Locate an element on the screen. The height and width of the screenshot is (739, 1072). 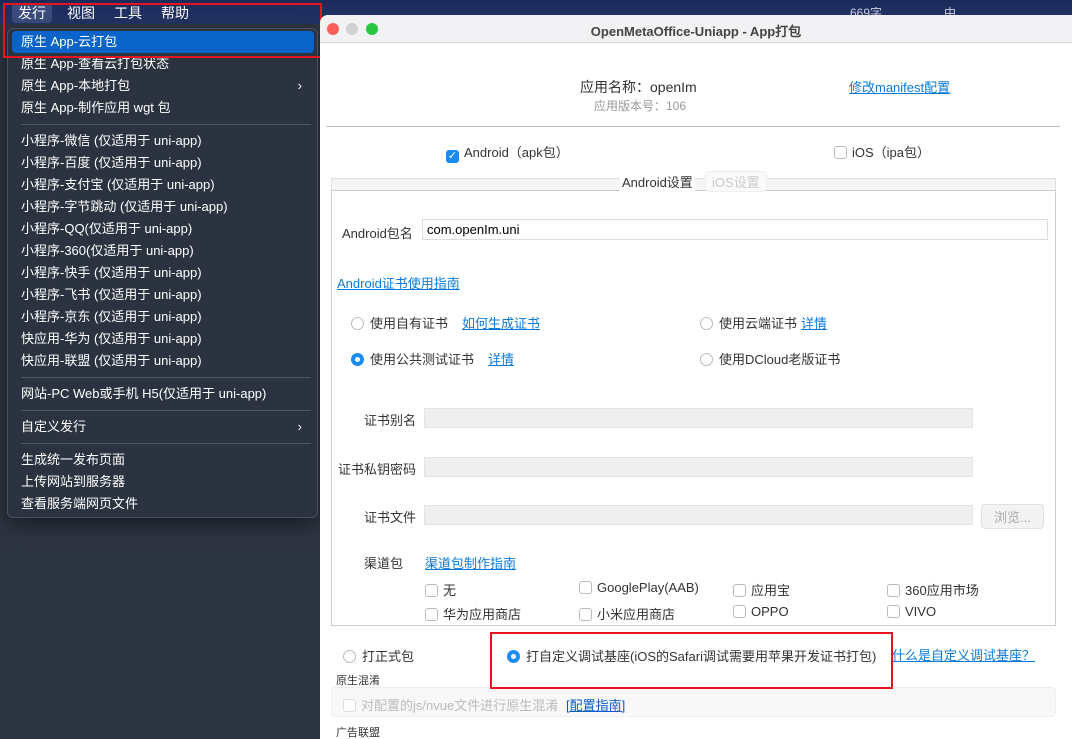
menu-item-label: 原生 App-查看云打包状态 is located at coordinates (95, 63).